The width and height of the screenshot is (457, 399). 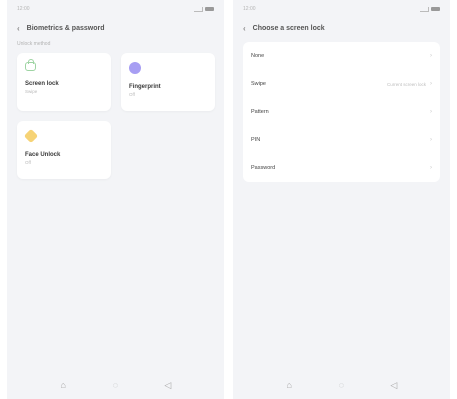 What do you see at coordinates (258, 56) in the screenshot?
I see `option-label: None` at bounding box center [258, 56].